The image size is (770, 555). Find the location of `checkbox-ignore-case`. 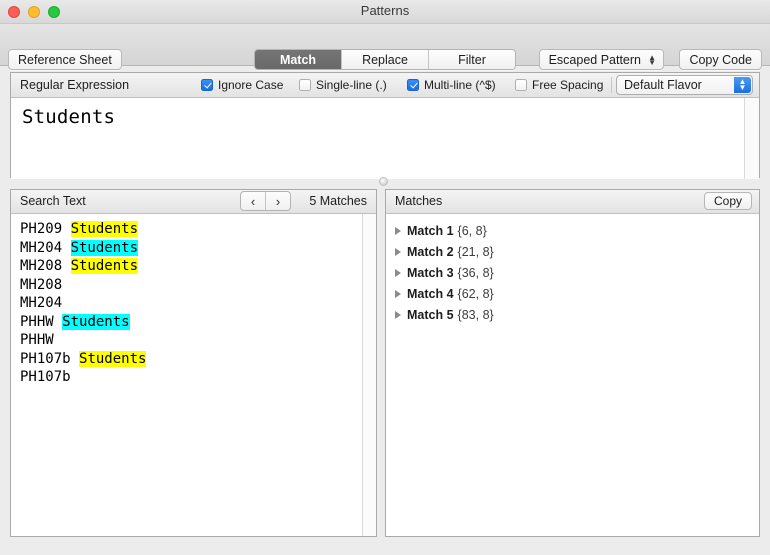

checkbox-ignore-case is located at coordinates (207, 85).